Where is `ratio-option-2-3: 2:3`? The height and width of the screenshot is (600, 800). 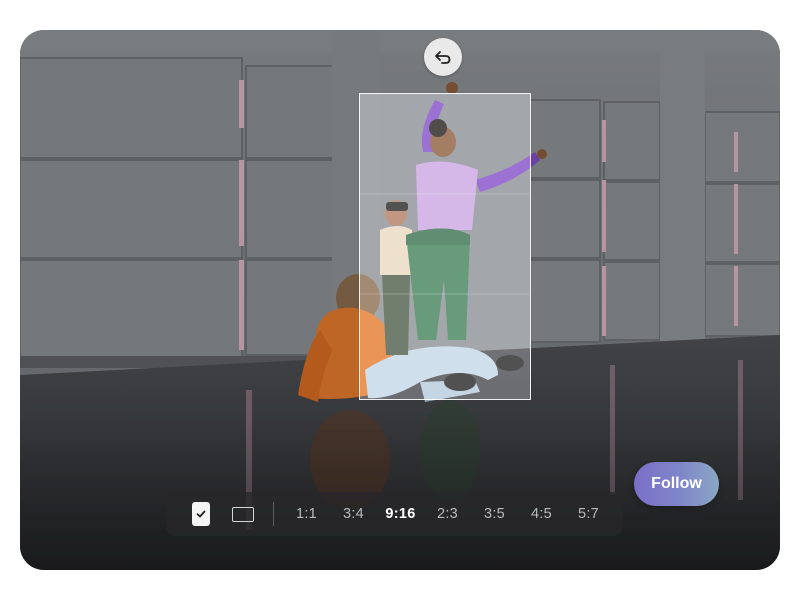
ratio-option-2-3: 2:3 is located at coordinates (447, 514).